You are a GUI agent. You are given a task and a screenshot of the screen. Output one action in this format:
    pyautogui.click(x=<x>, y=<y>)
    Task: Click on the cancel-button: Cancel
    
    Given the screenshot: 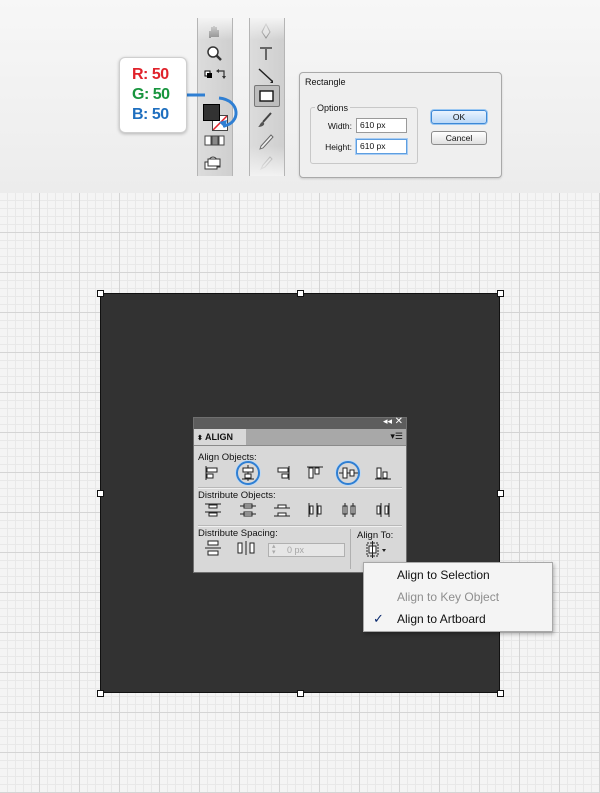 What is the action you would take?
    pyautogui.click(x=459, y=138)
    